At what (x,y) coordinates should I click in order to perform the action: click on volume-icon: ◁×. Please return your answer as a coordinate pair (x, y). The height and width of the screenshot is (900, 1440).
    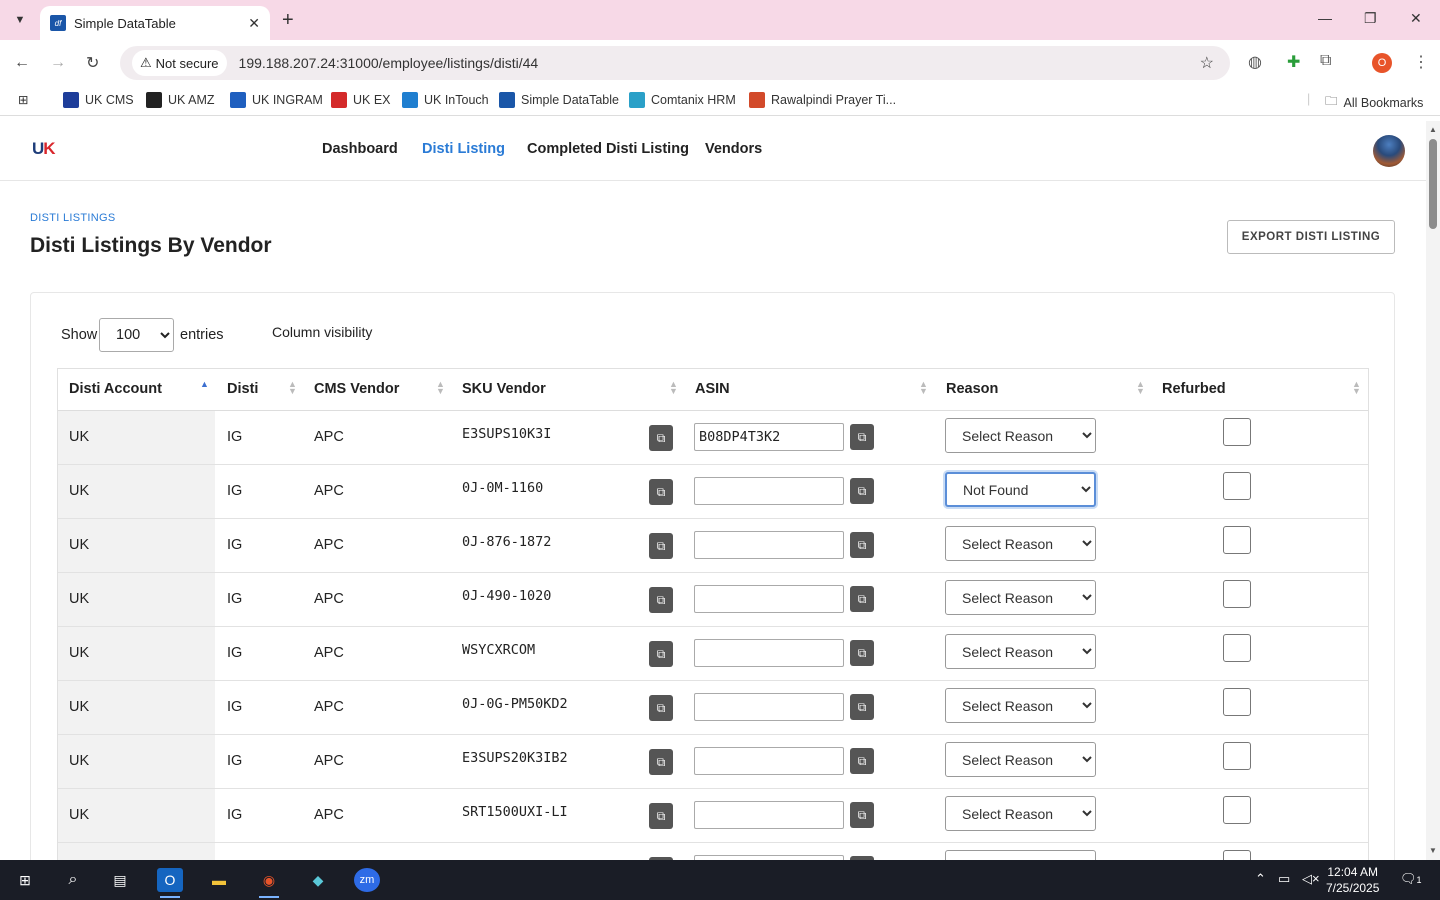
    Looking at the image, I should click on (1311, 879).